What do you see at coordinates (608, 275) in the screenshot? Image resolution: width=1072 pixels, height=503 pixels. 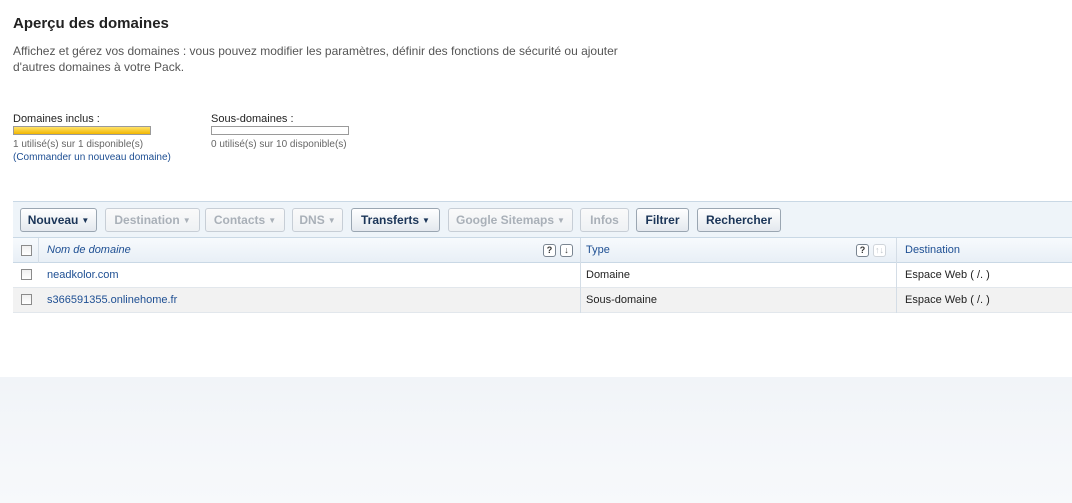 I see `domain-type: Domaine` at bounding box center [608, 275].